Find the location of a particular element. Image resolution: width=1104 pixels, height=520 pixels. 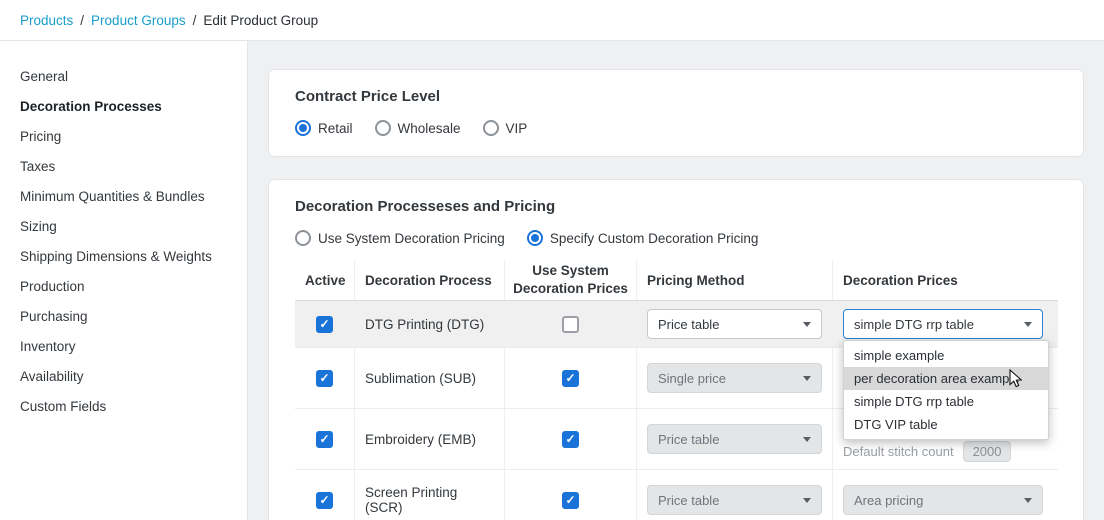

breadcrumb-link-product-groups: Product Groups is located at coordinates (138, 20).